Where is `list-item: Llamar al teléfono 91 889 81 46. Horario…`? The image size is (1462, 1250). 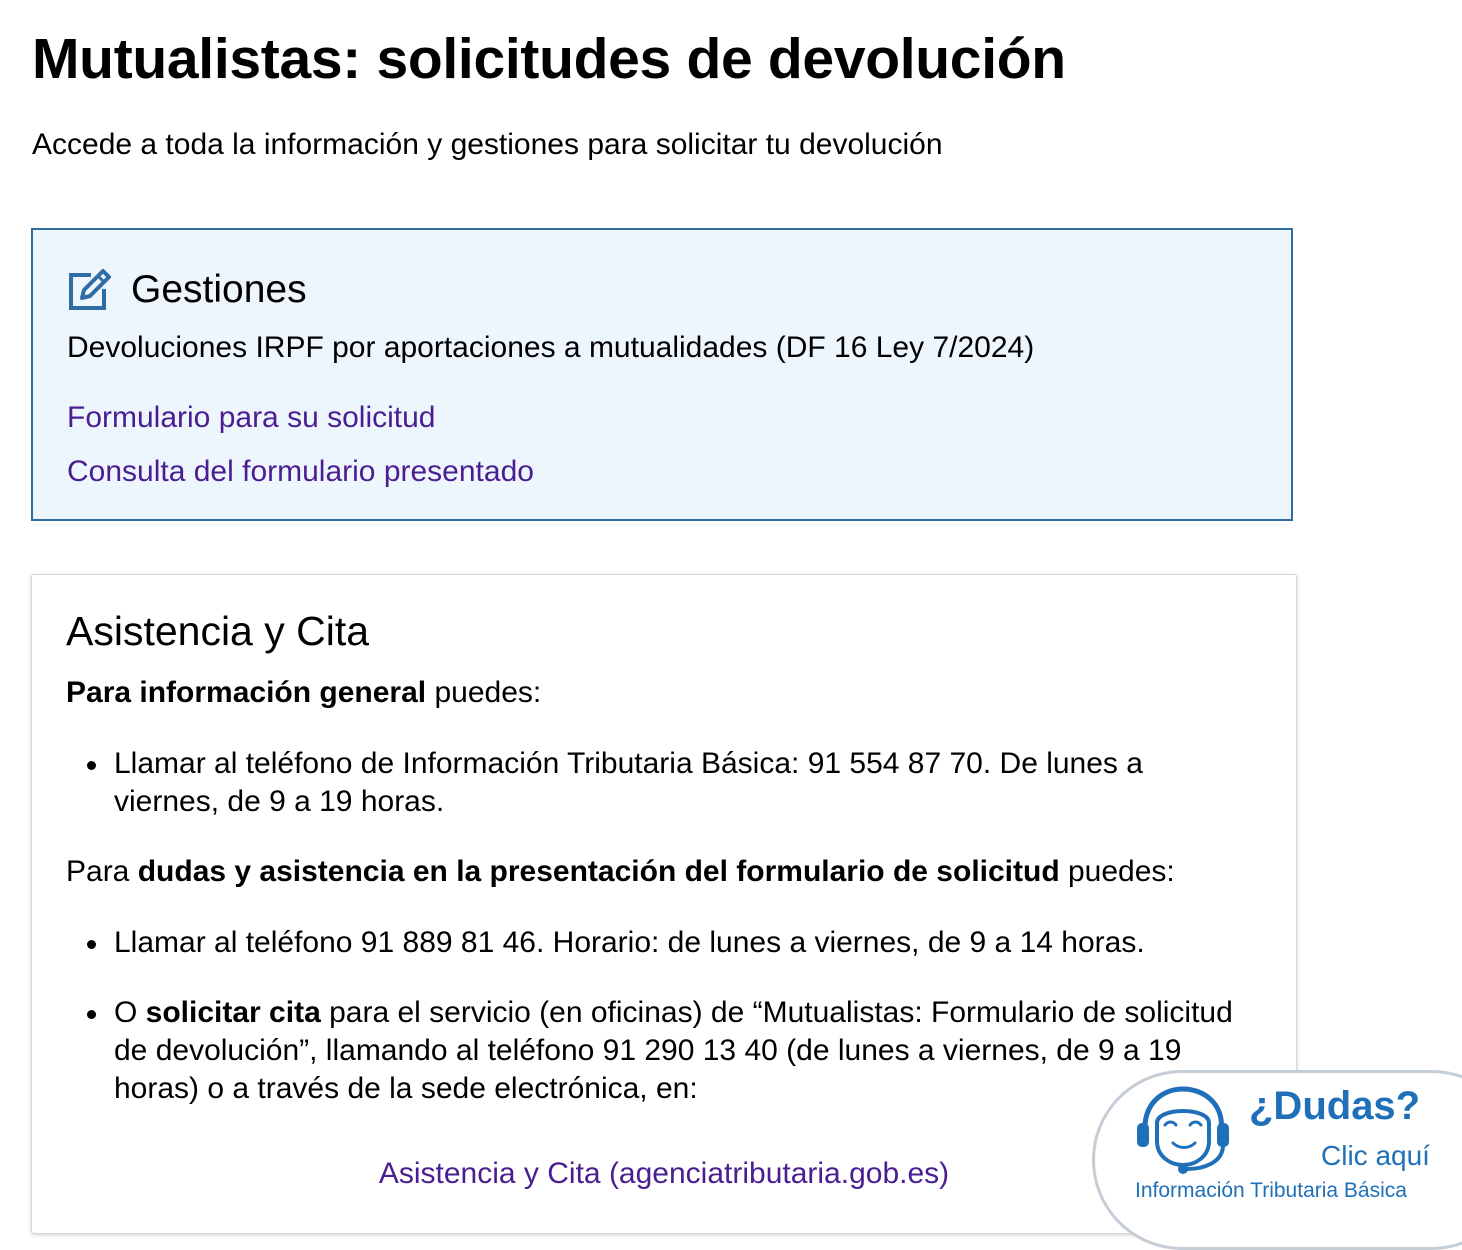 list-item: Llamar al teléfono 91 889 81 46. Horario… is located at coordinates (670, 943).